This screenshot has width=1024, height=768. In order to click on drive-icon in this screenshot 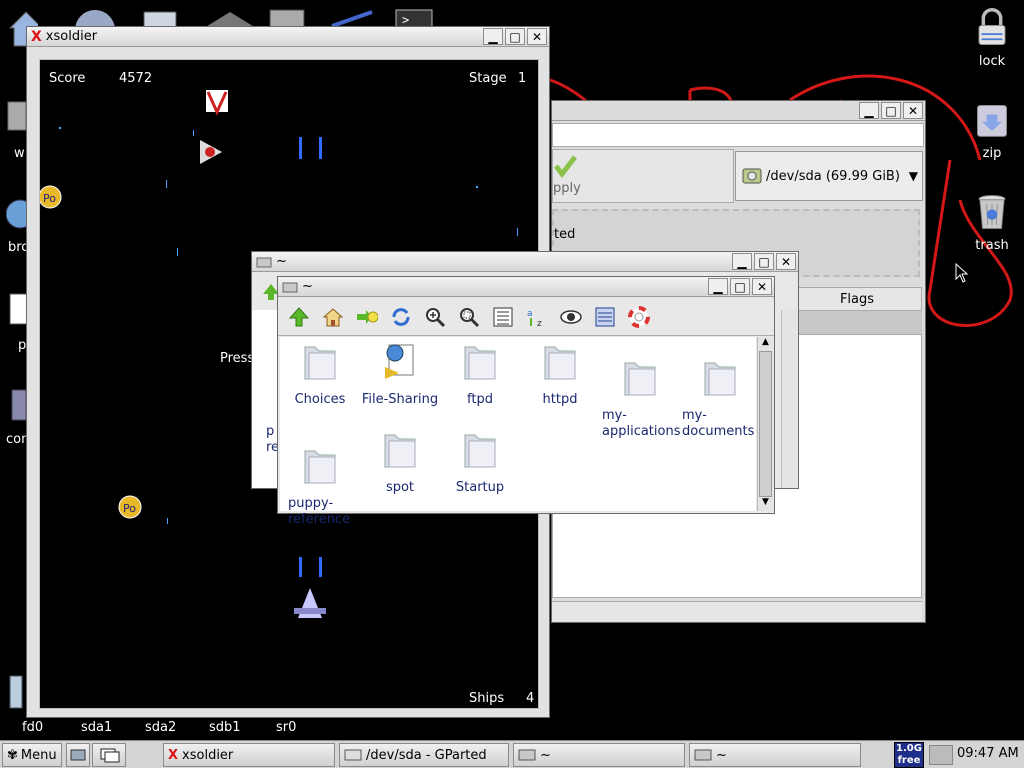, I will do `click(95, 18)`.